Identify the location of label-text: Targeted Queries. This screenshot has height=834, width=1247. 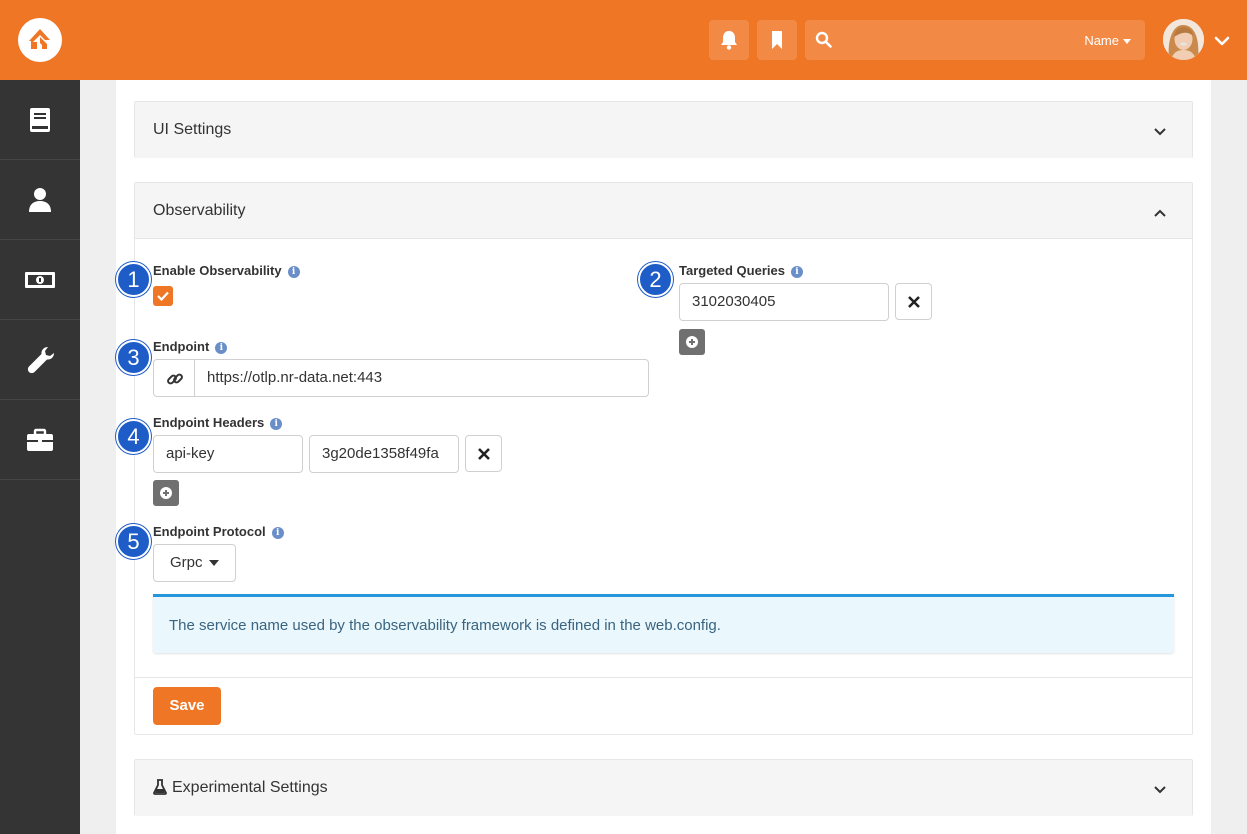
(732, 270).